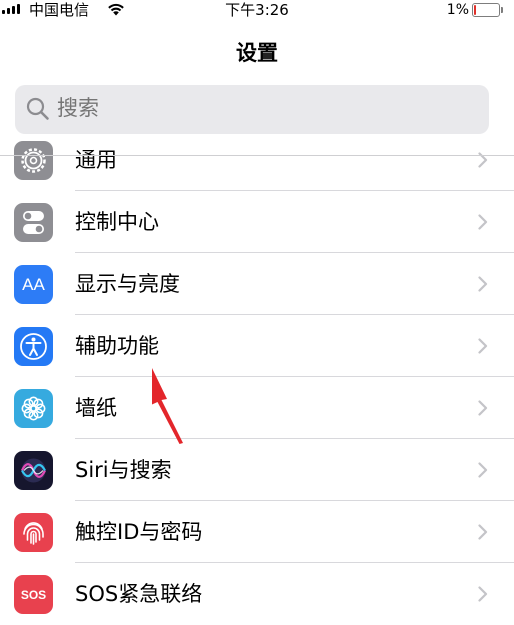 Image resolution: width=514 pixels, height=625 pixels. I want to click on settings-item-siri-search: Siri与搜索, so click(257, 470).